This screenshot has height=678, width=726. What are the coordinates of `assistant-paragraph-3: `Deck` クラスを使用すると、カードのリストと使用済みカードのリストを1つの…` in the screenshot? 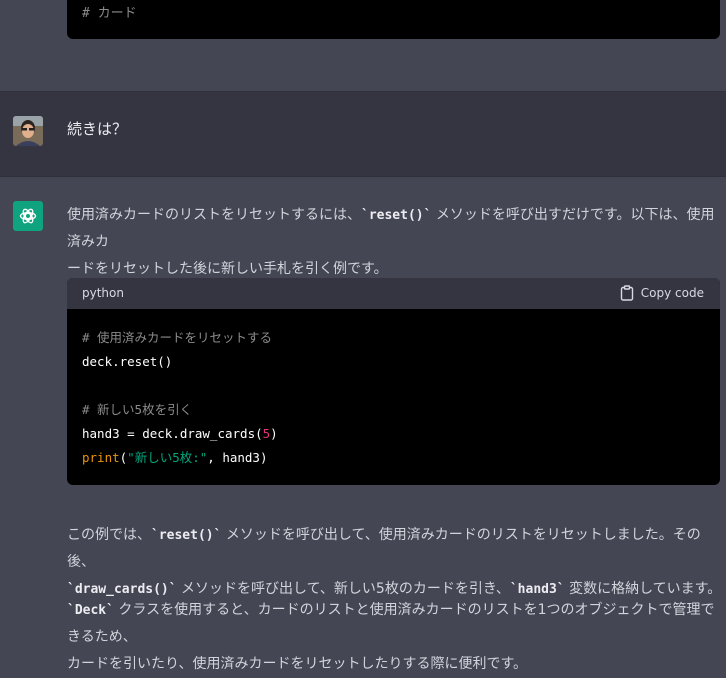 It's located at (391, 637).